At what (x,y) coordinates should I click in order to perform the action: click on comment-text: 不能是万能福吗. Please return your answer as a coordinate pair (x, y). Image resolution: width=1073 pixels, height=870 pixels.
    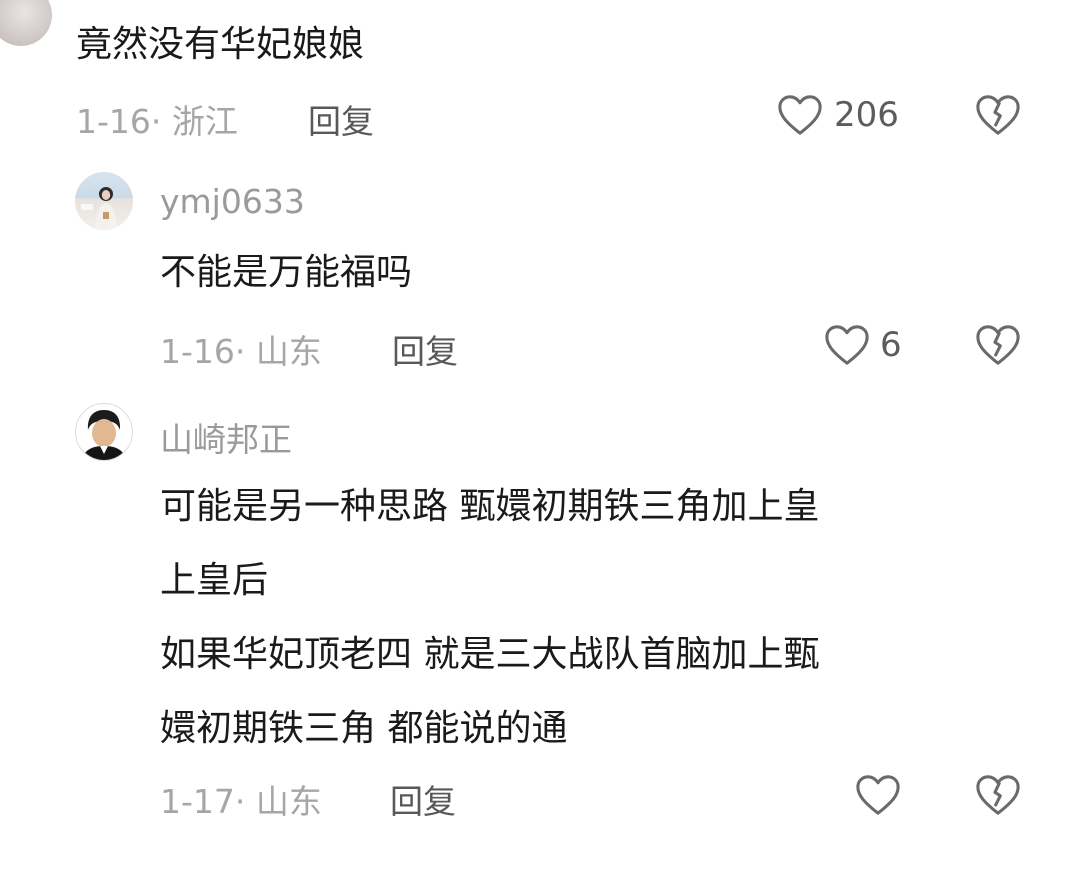
    Looking at the image, I should click on (286, 272).